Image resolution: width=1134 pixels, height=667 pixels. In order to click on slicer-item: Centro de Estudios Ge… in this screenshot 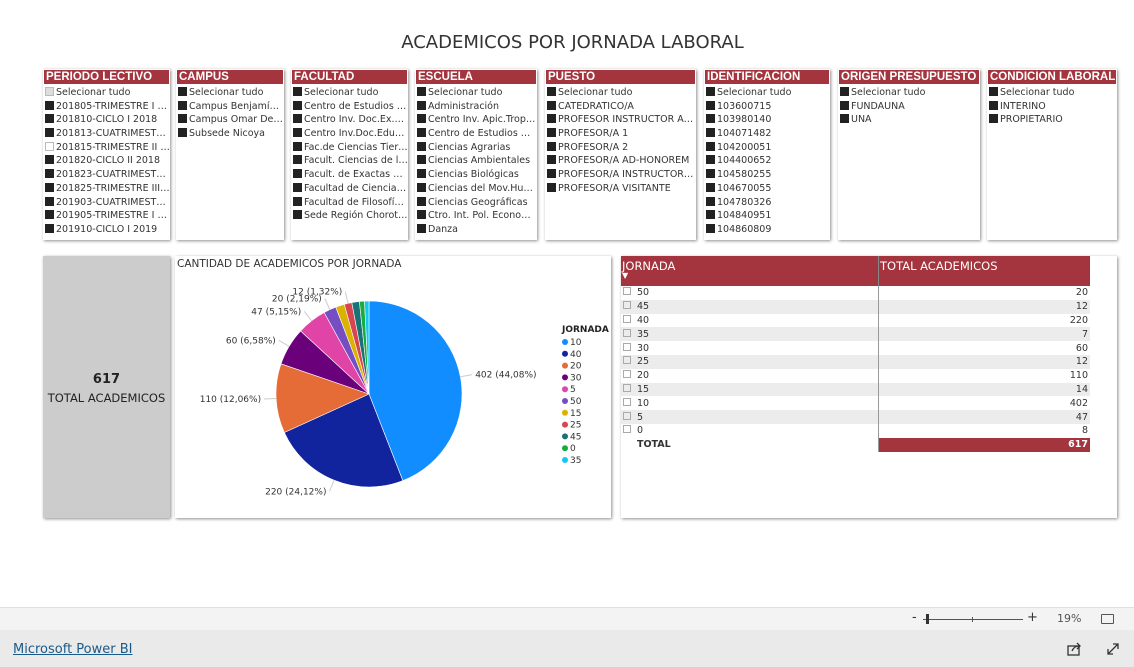, I will do `click(476, 134)`.